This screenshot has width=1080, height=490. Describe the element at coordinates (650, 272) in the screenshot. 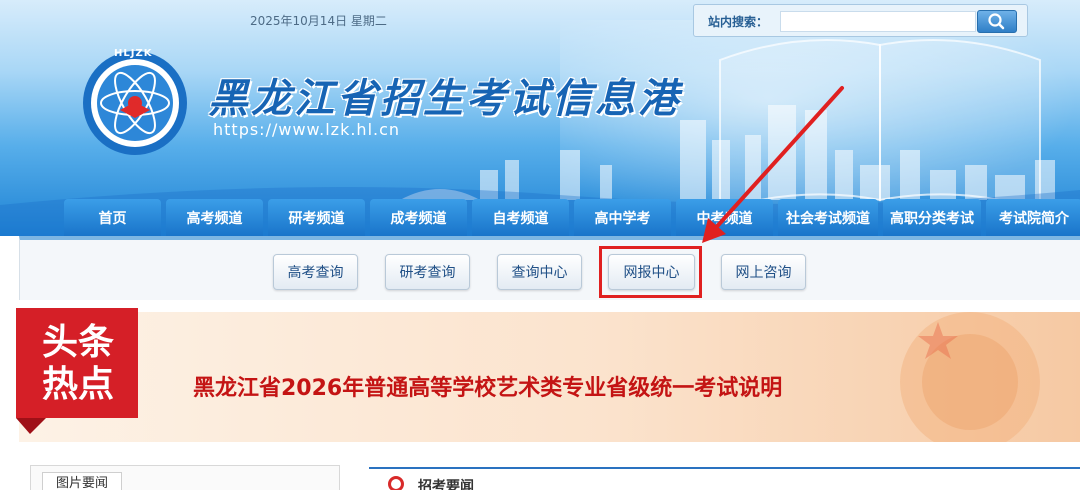

I see `annotation-highlight-box` at that location.